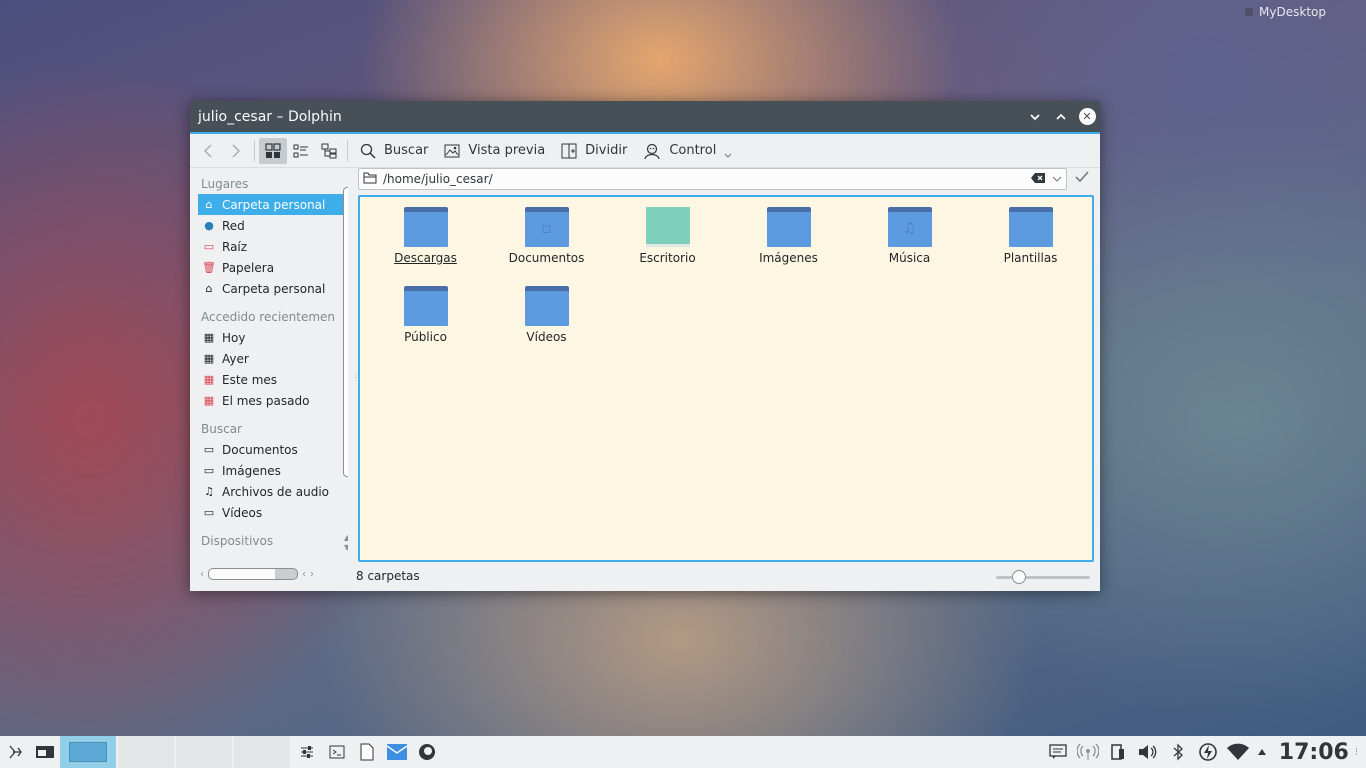  I want to click on location-bar: /home/julio_cesar/, so click(712, 179).